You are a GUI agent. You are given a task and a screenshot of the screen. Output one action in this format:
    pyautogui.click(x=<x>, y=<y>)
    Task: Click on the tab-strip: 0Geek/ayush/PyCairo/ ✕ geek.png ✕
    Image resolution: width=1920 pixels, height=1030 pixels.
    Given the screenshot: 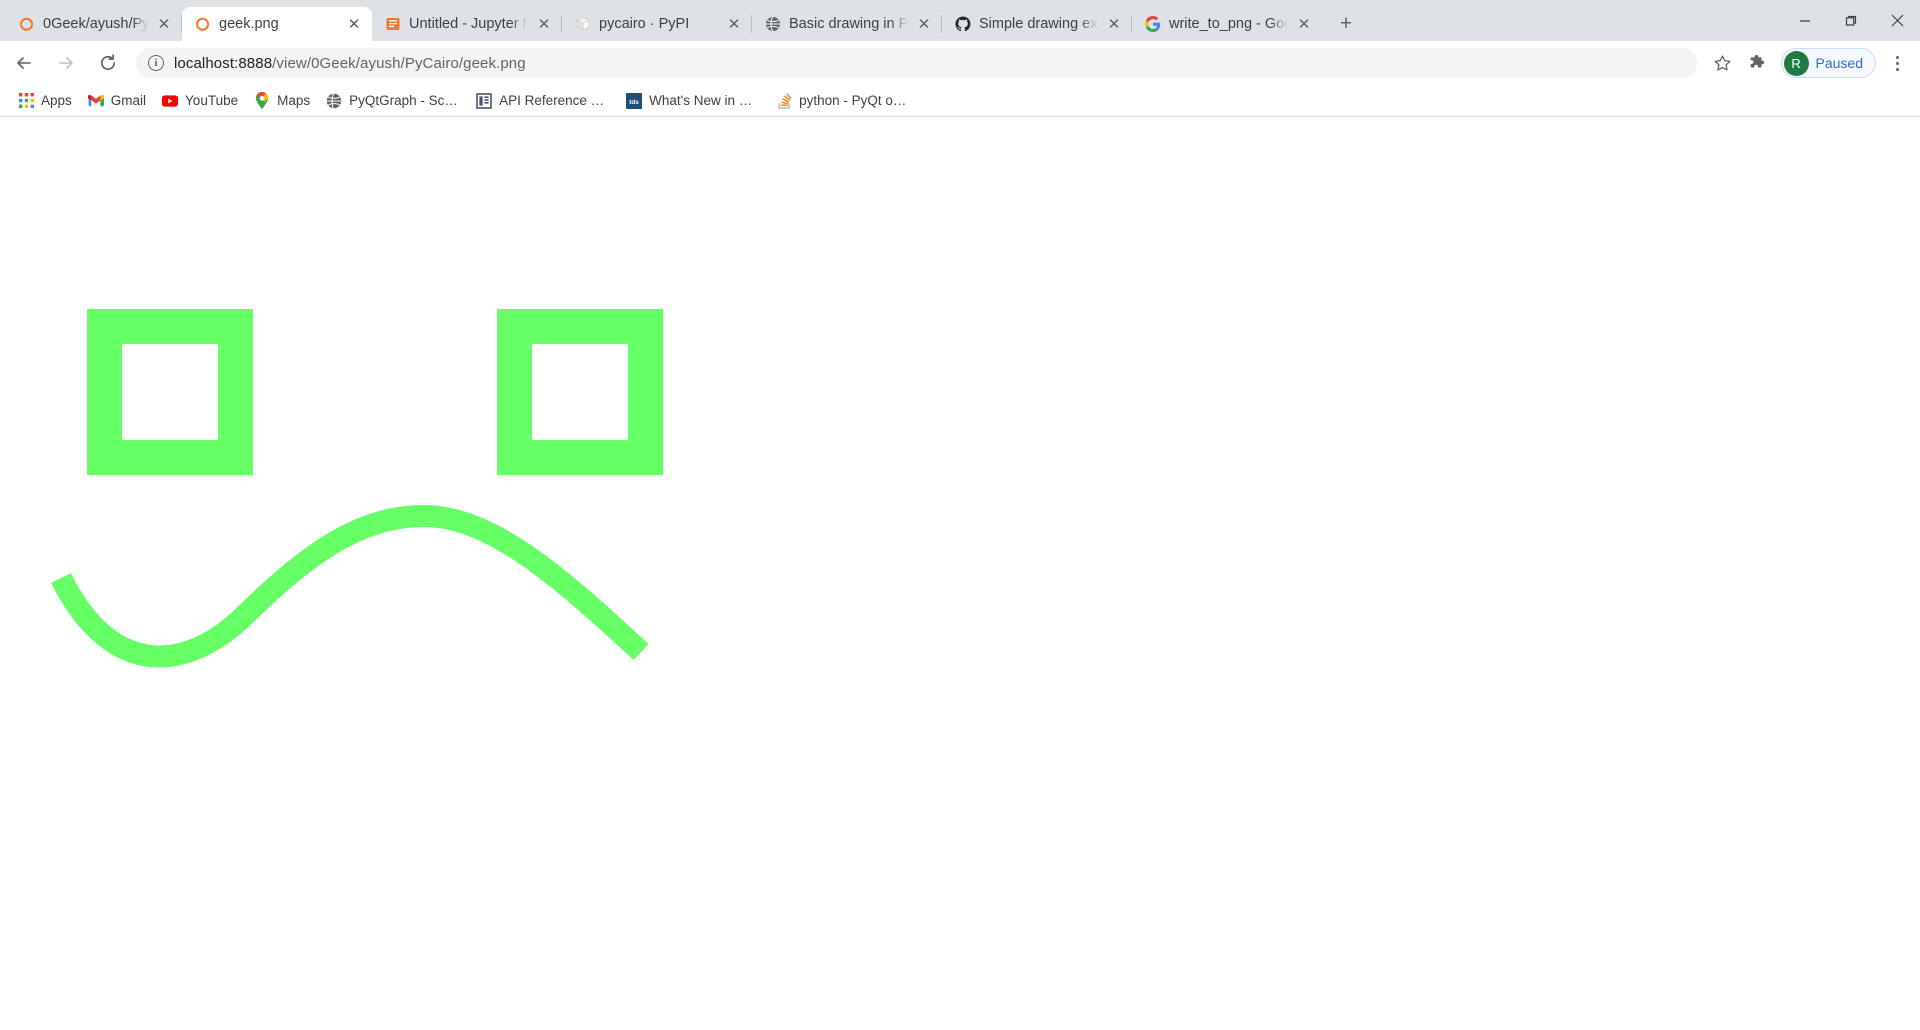 What is the action you would take?
    pyautogui.click(x=960, y=20)
    